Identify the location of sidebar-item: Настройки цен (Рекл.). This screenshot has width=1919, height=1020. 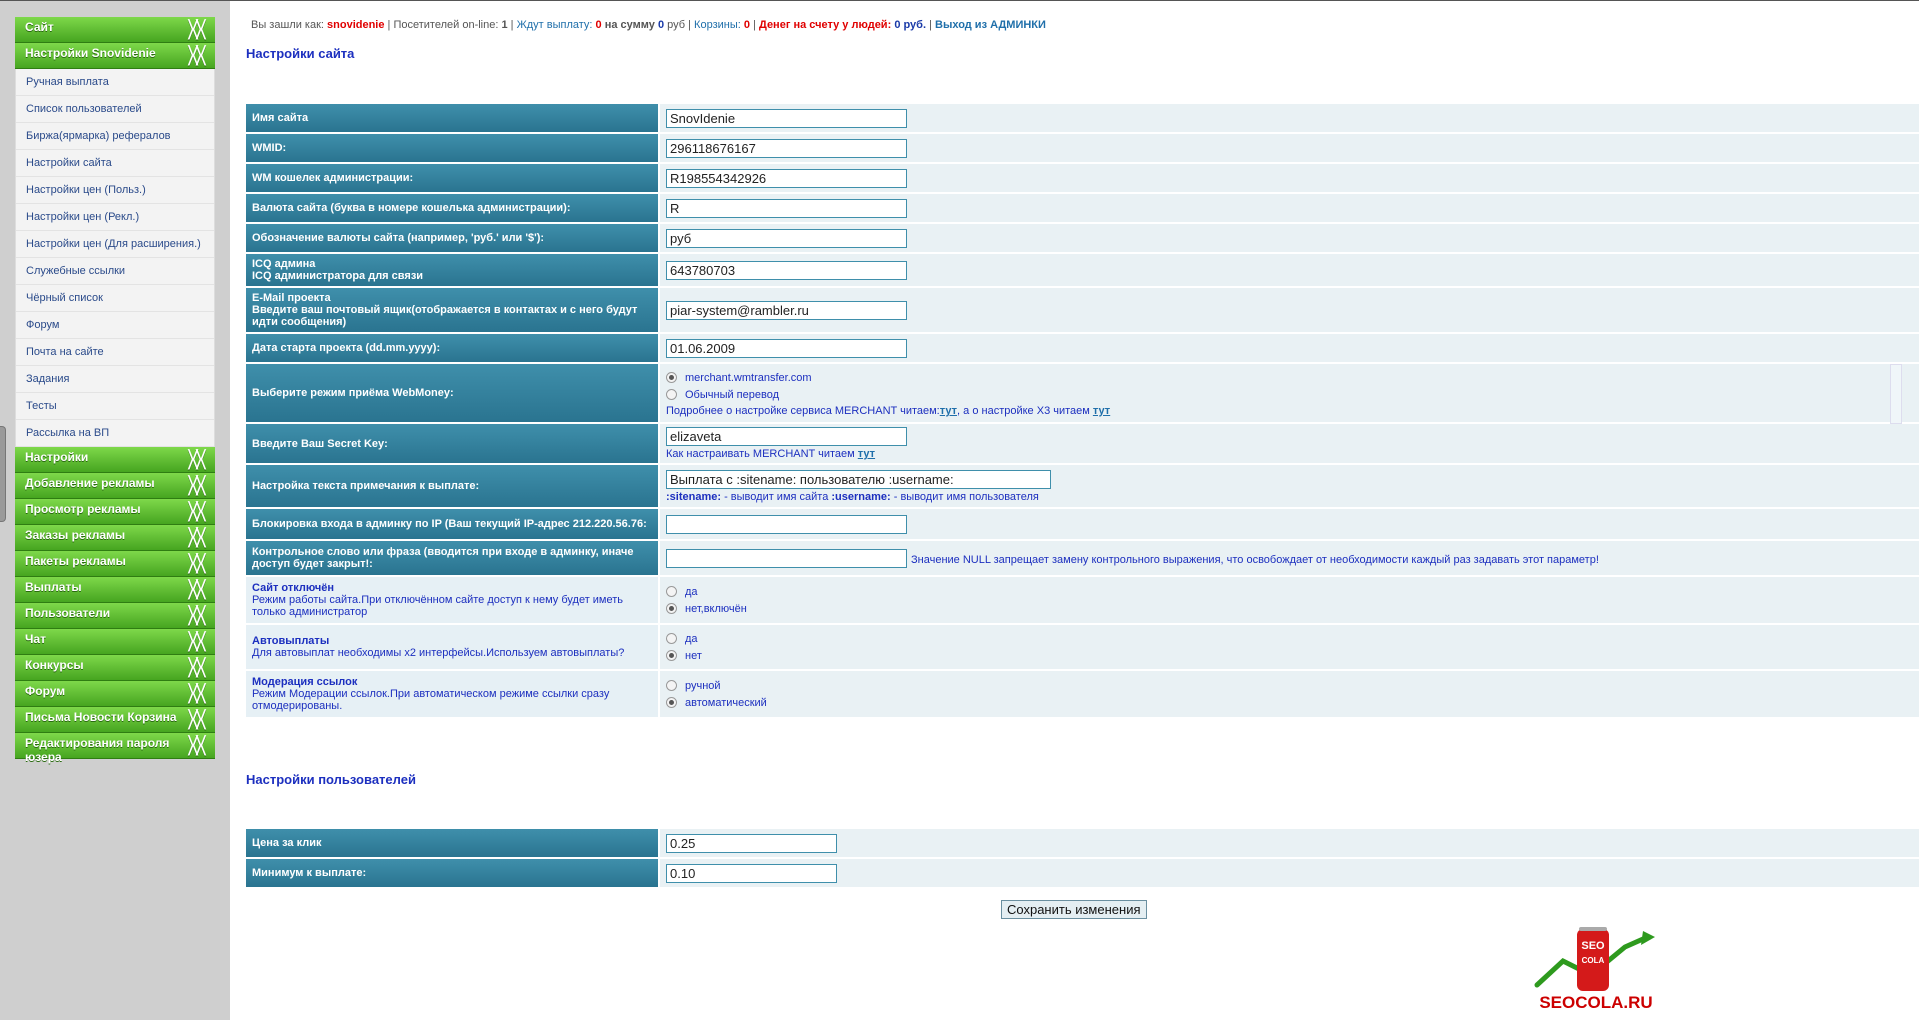
(115, 217).